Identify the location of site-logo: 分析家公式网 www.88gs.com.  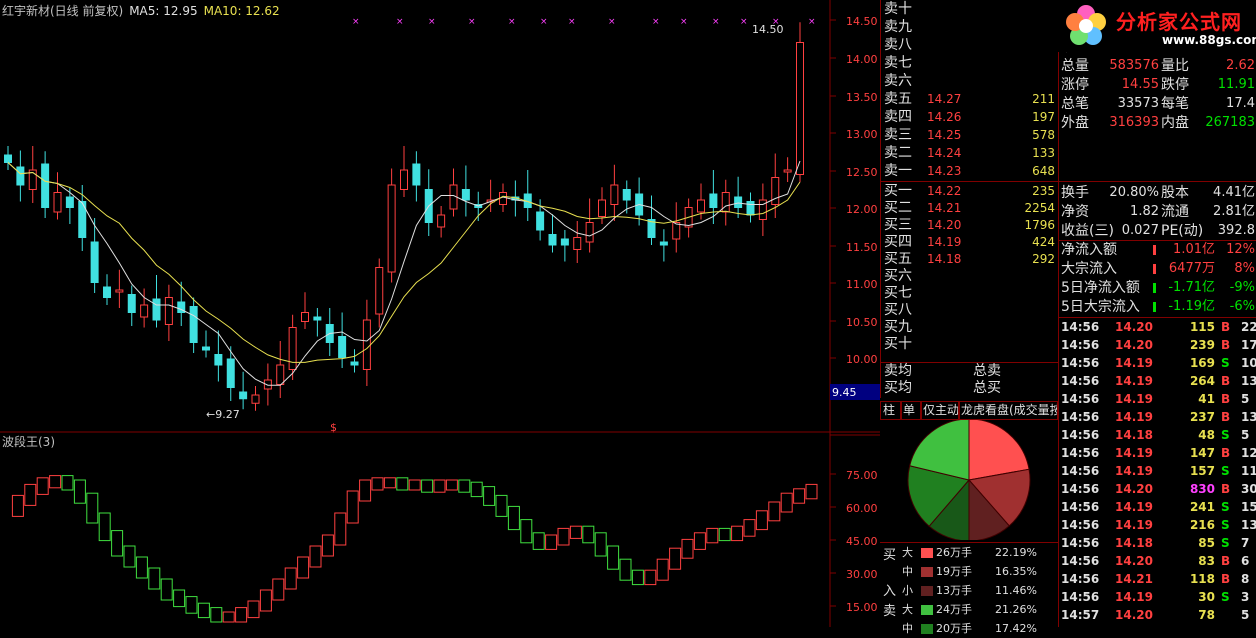
(1157, 26).